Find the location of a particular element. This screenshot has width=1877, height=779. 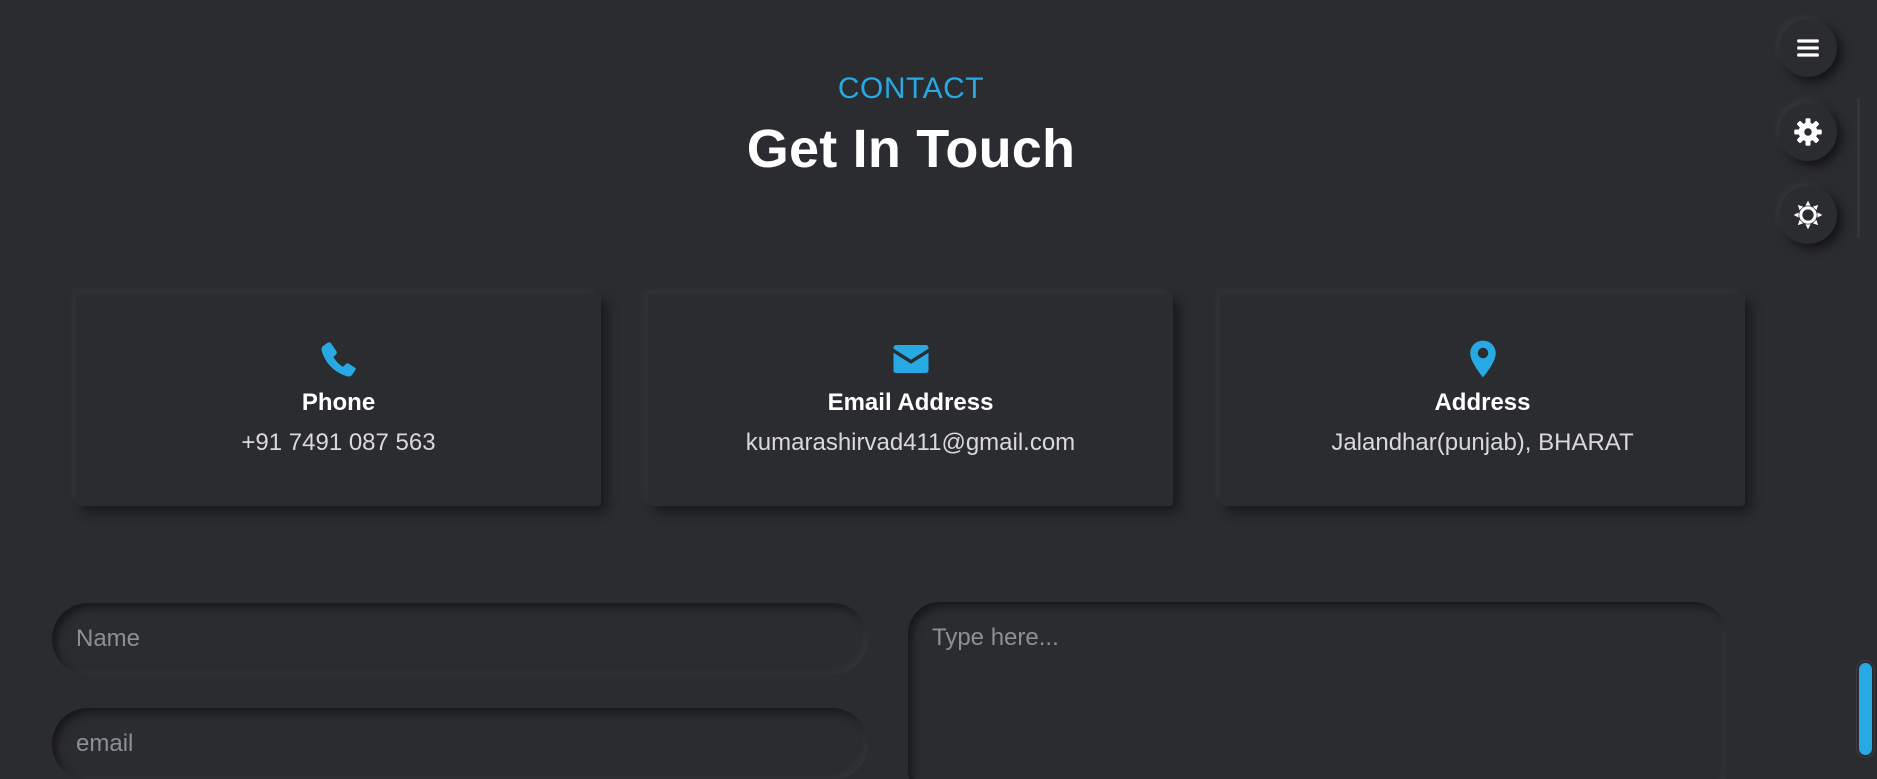

card-title: Email Address is located at coordinates (910, 402).